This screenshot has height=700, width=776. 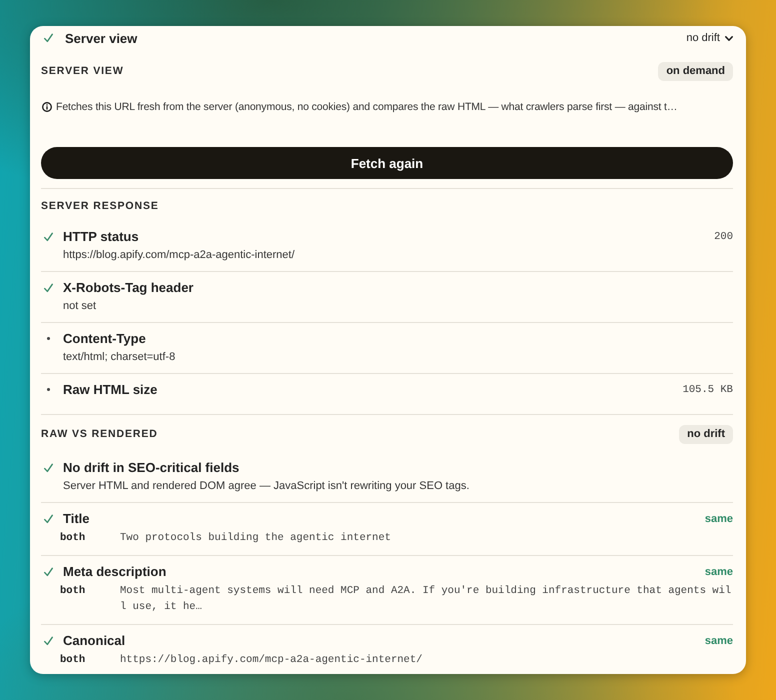 What do you see at coordinates (709, 38) in the screenshot?
I see `drift-dropdown: no drift` at bounding box center [709, 38].